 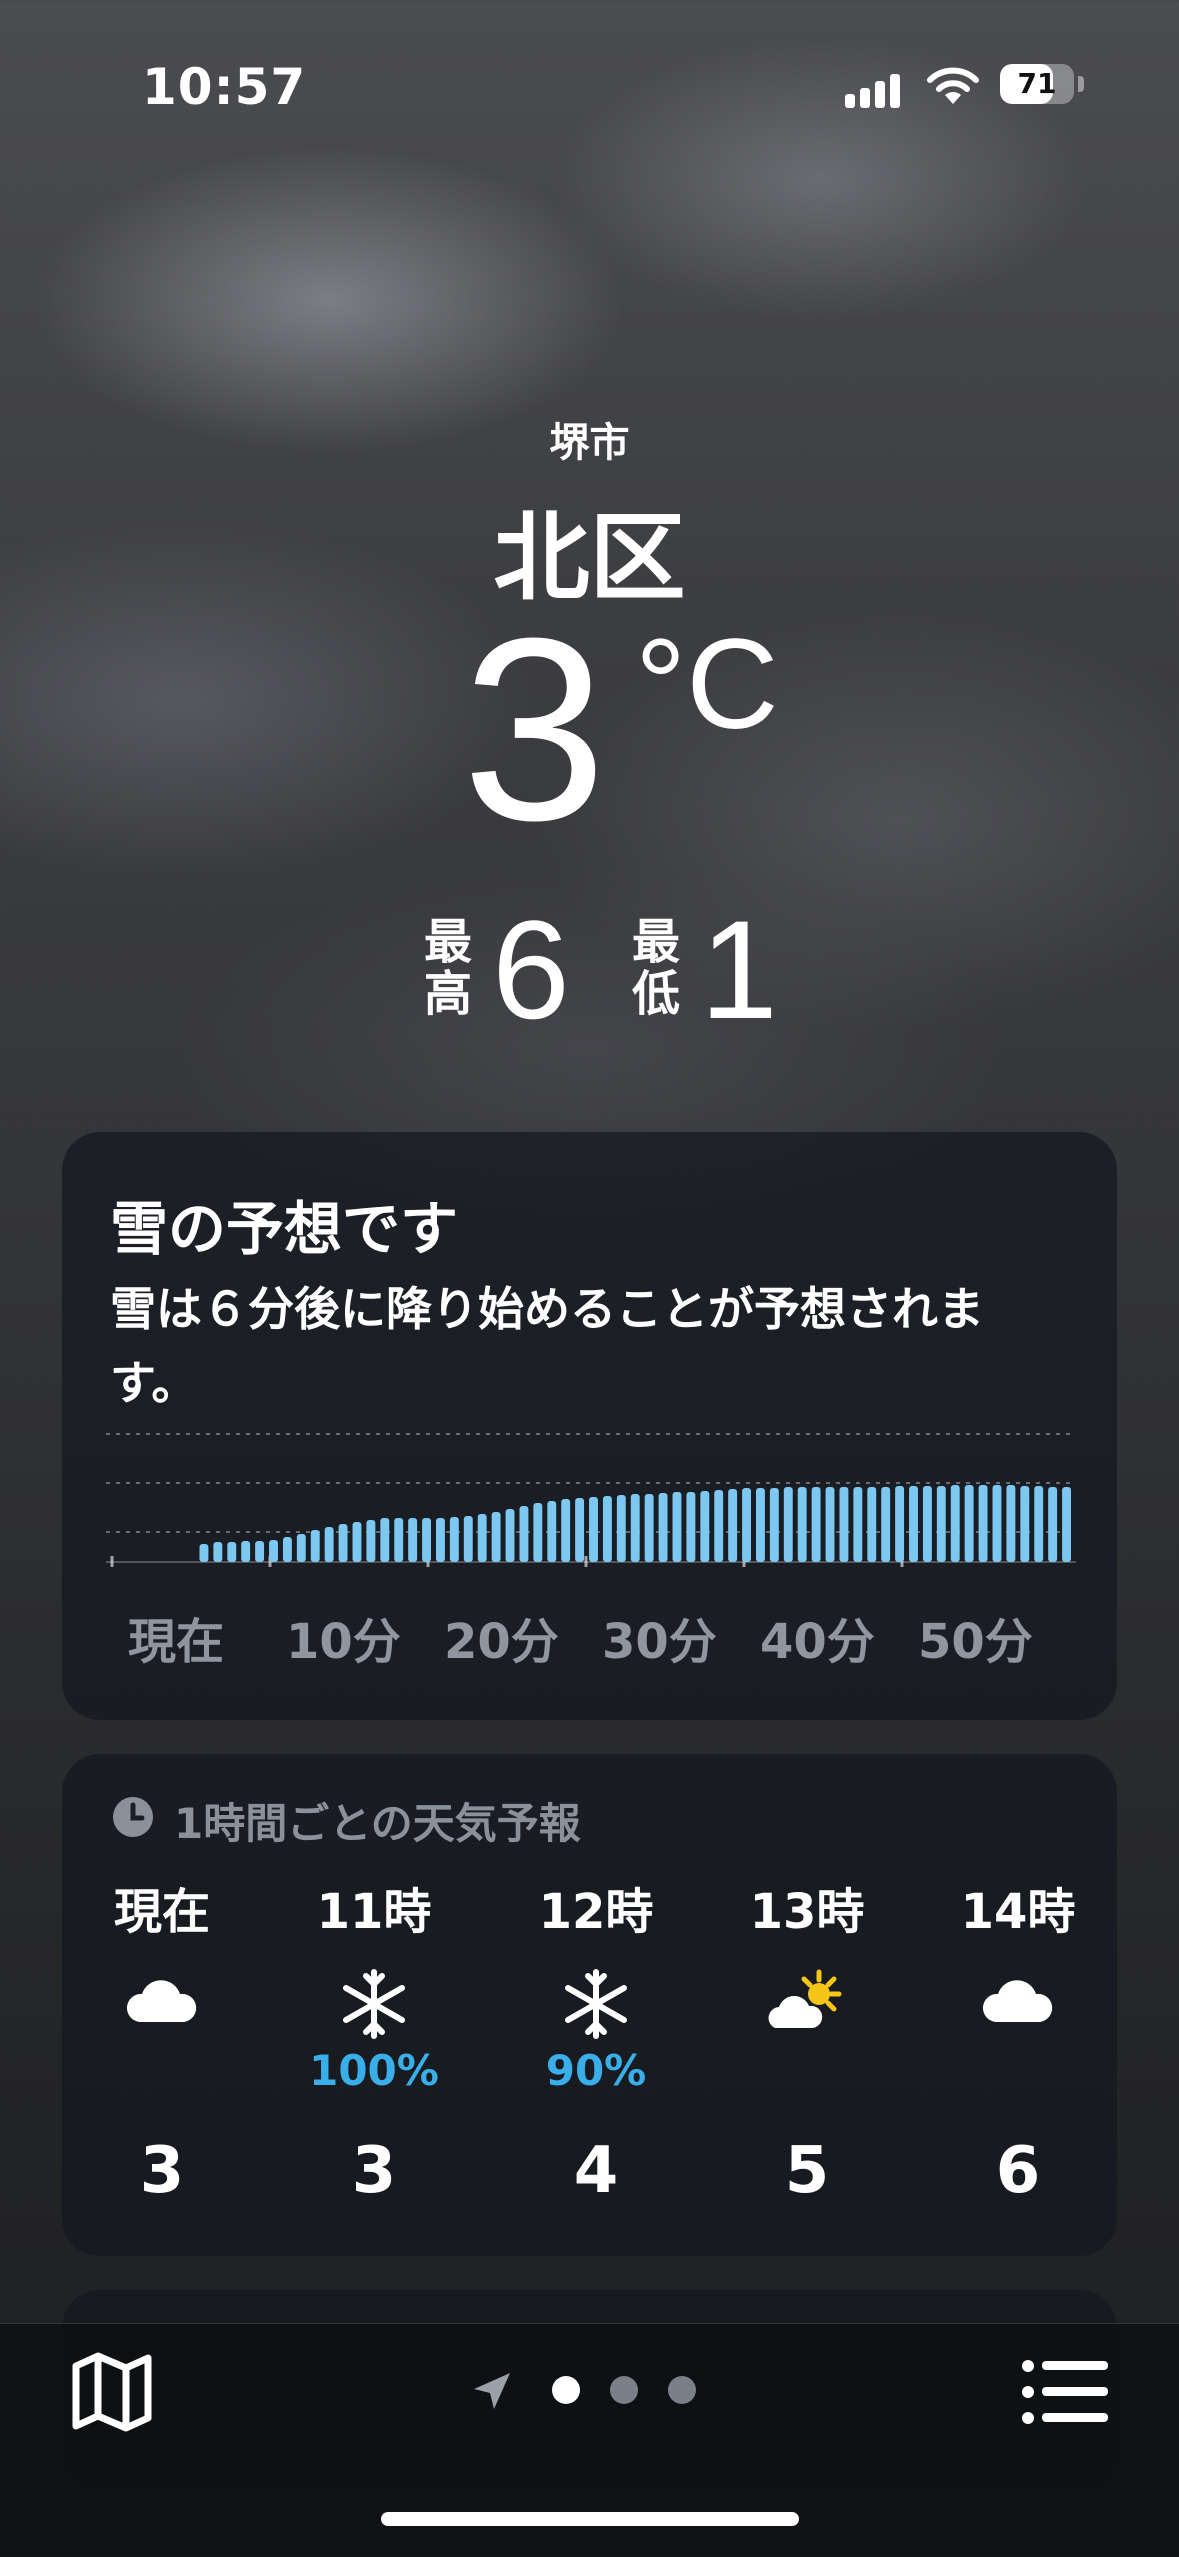 I want to click on x-label-now: 現在, so click(x=176, y=1642).